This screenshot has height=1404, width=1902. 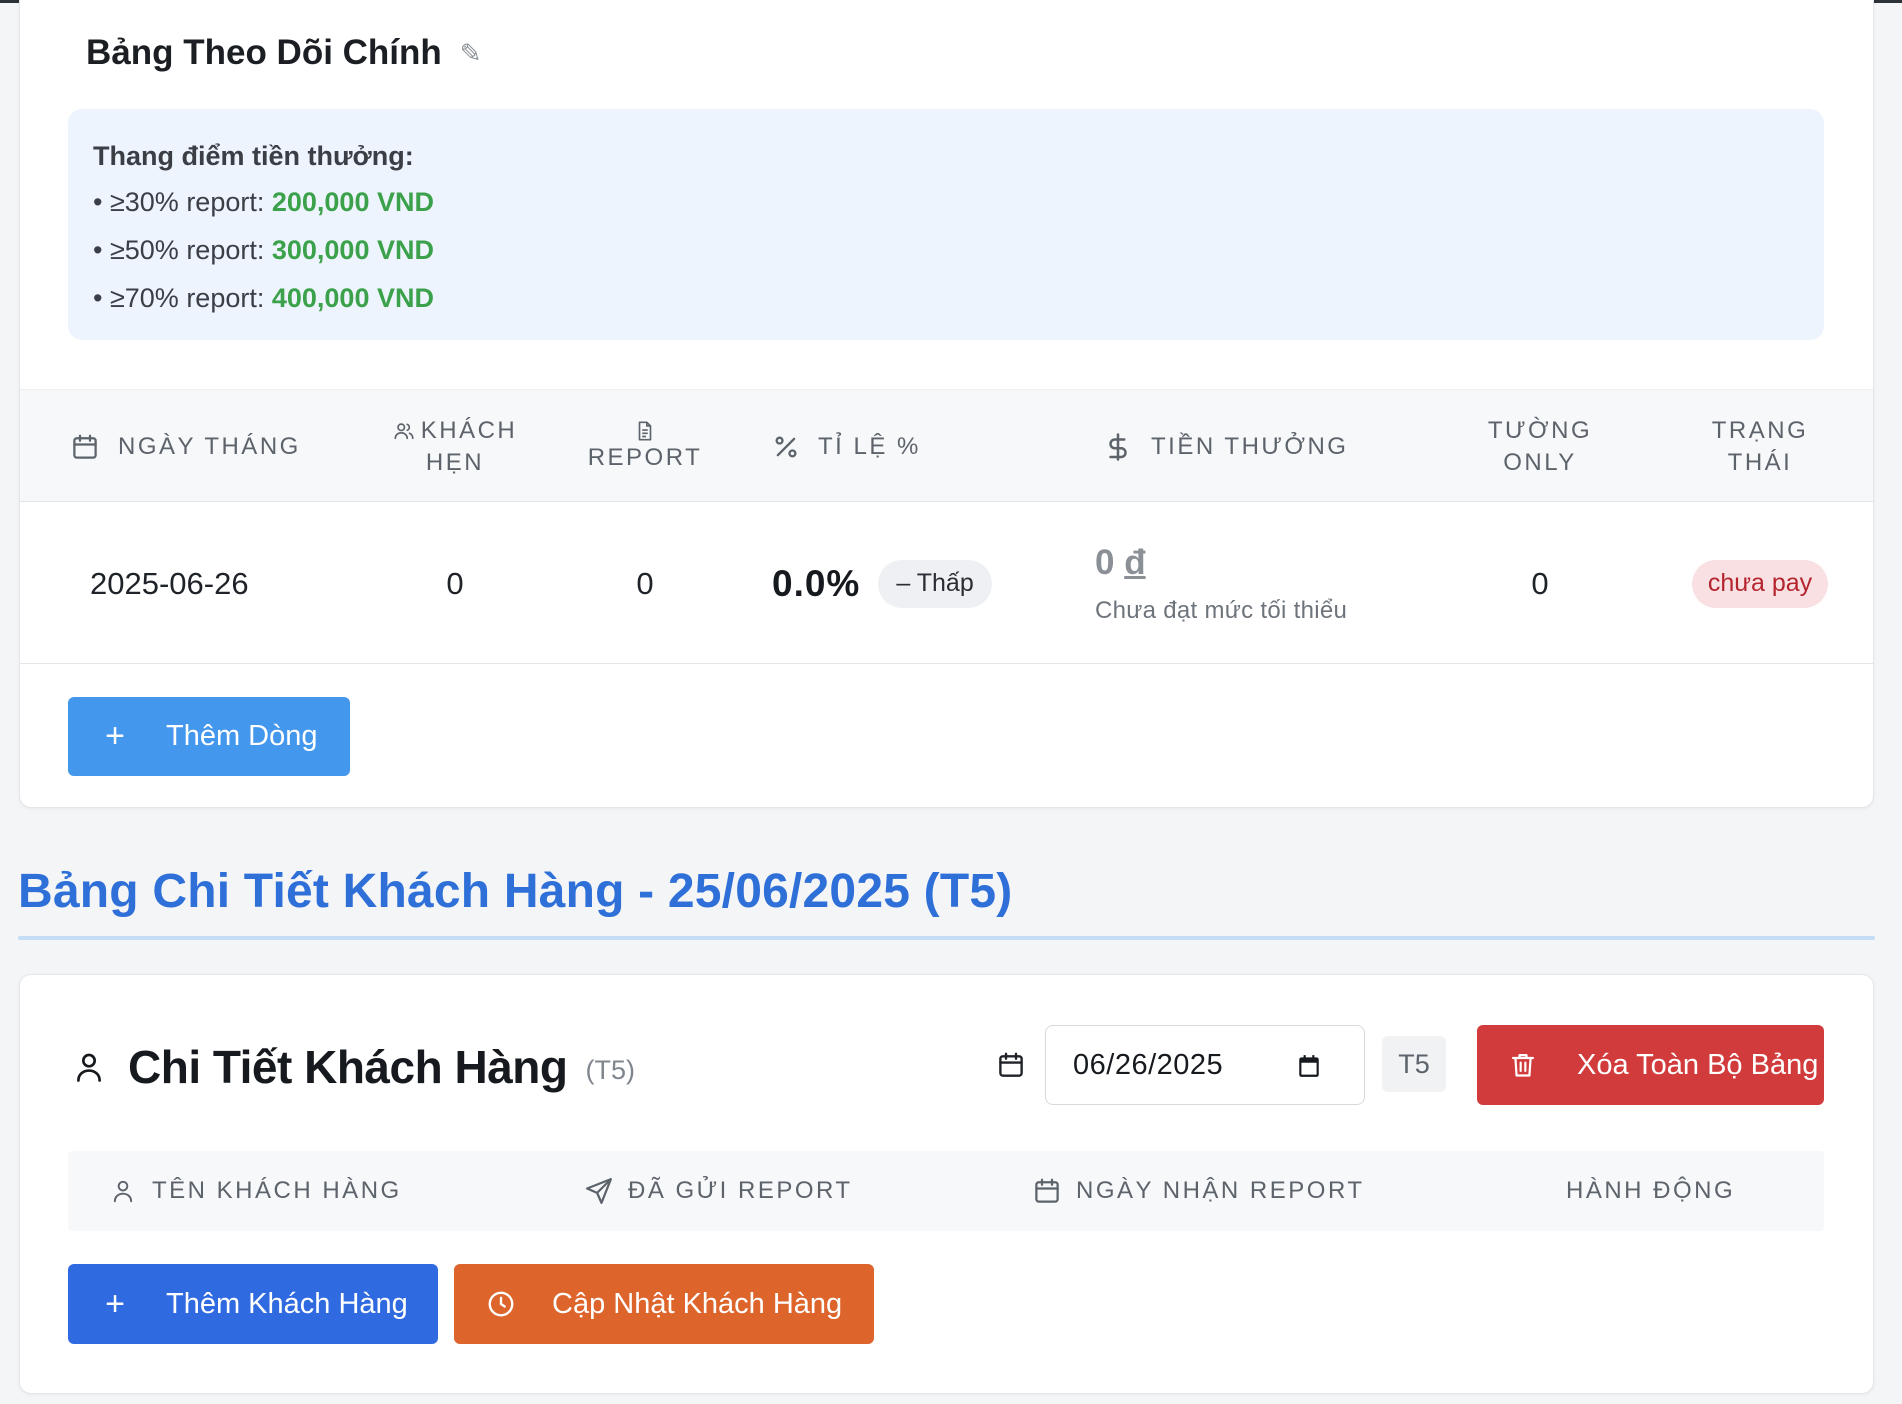 I want to click on bonus-note: Chưa đạt mức tối thiểu, so click(x=1221, y=610).